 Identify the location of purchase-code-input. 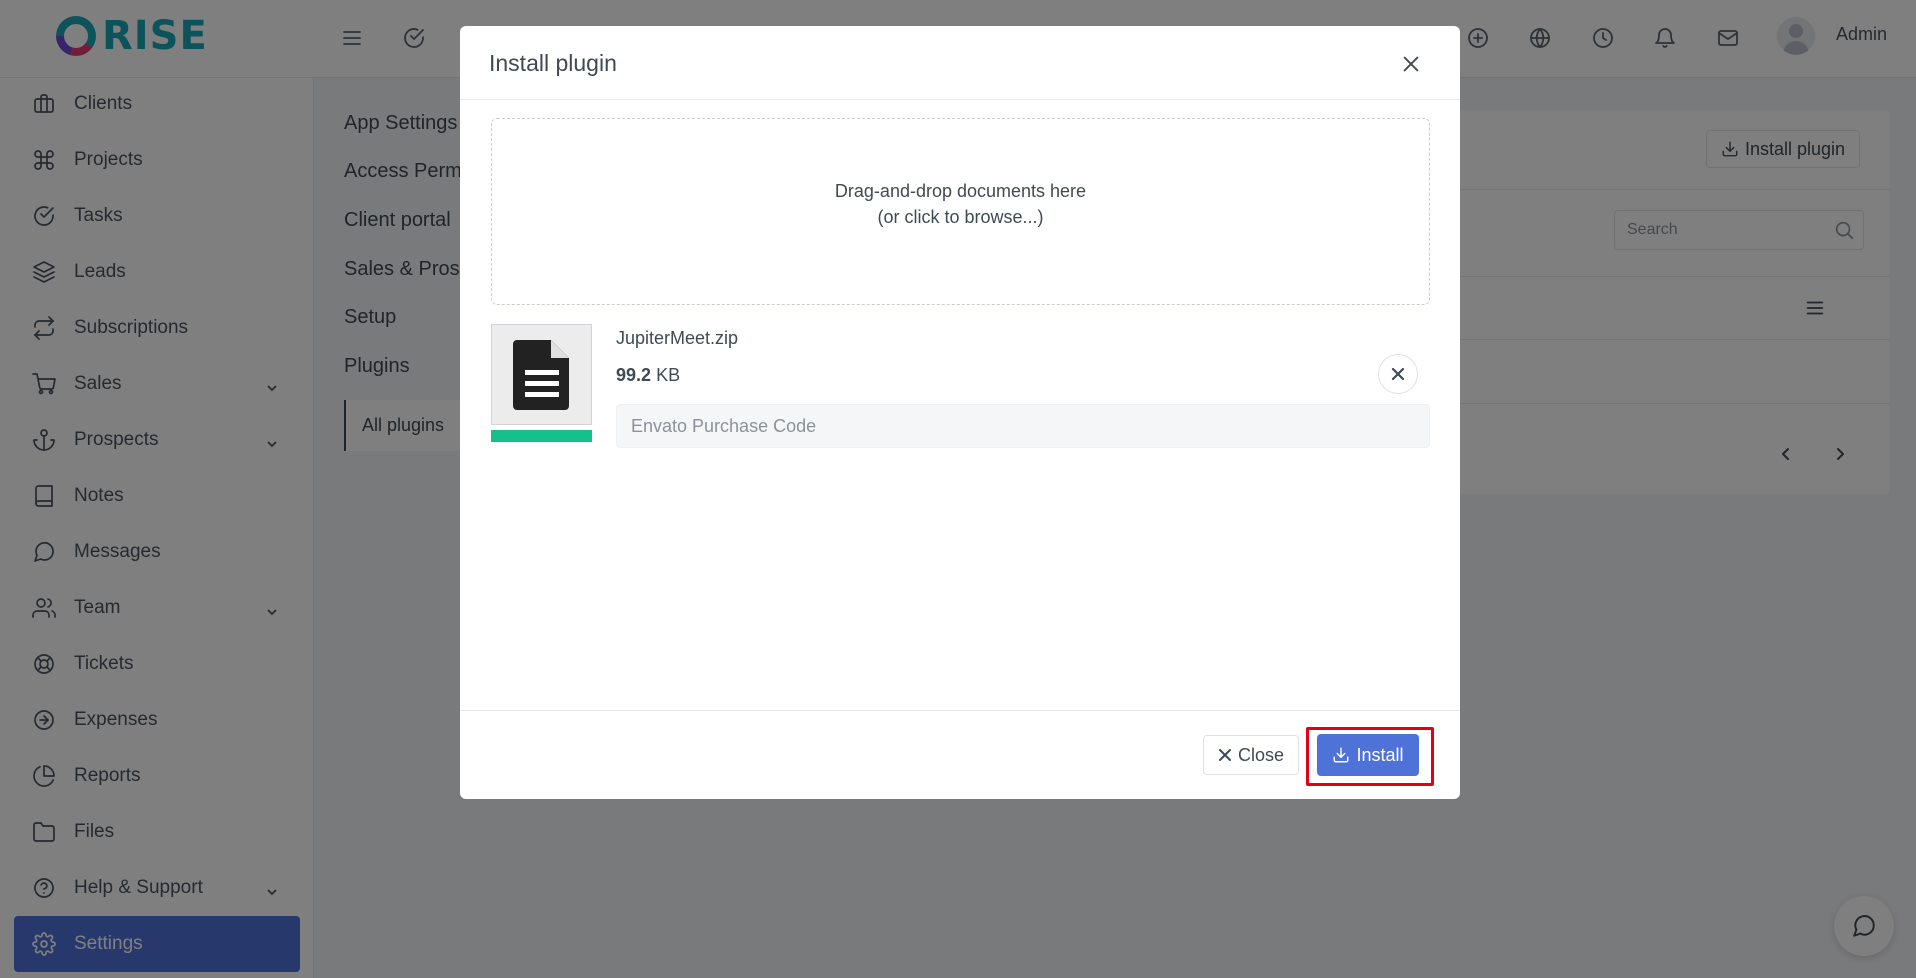
(1023, 426).